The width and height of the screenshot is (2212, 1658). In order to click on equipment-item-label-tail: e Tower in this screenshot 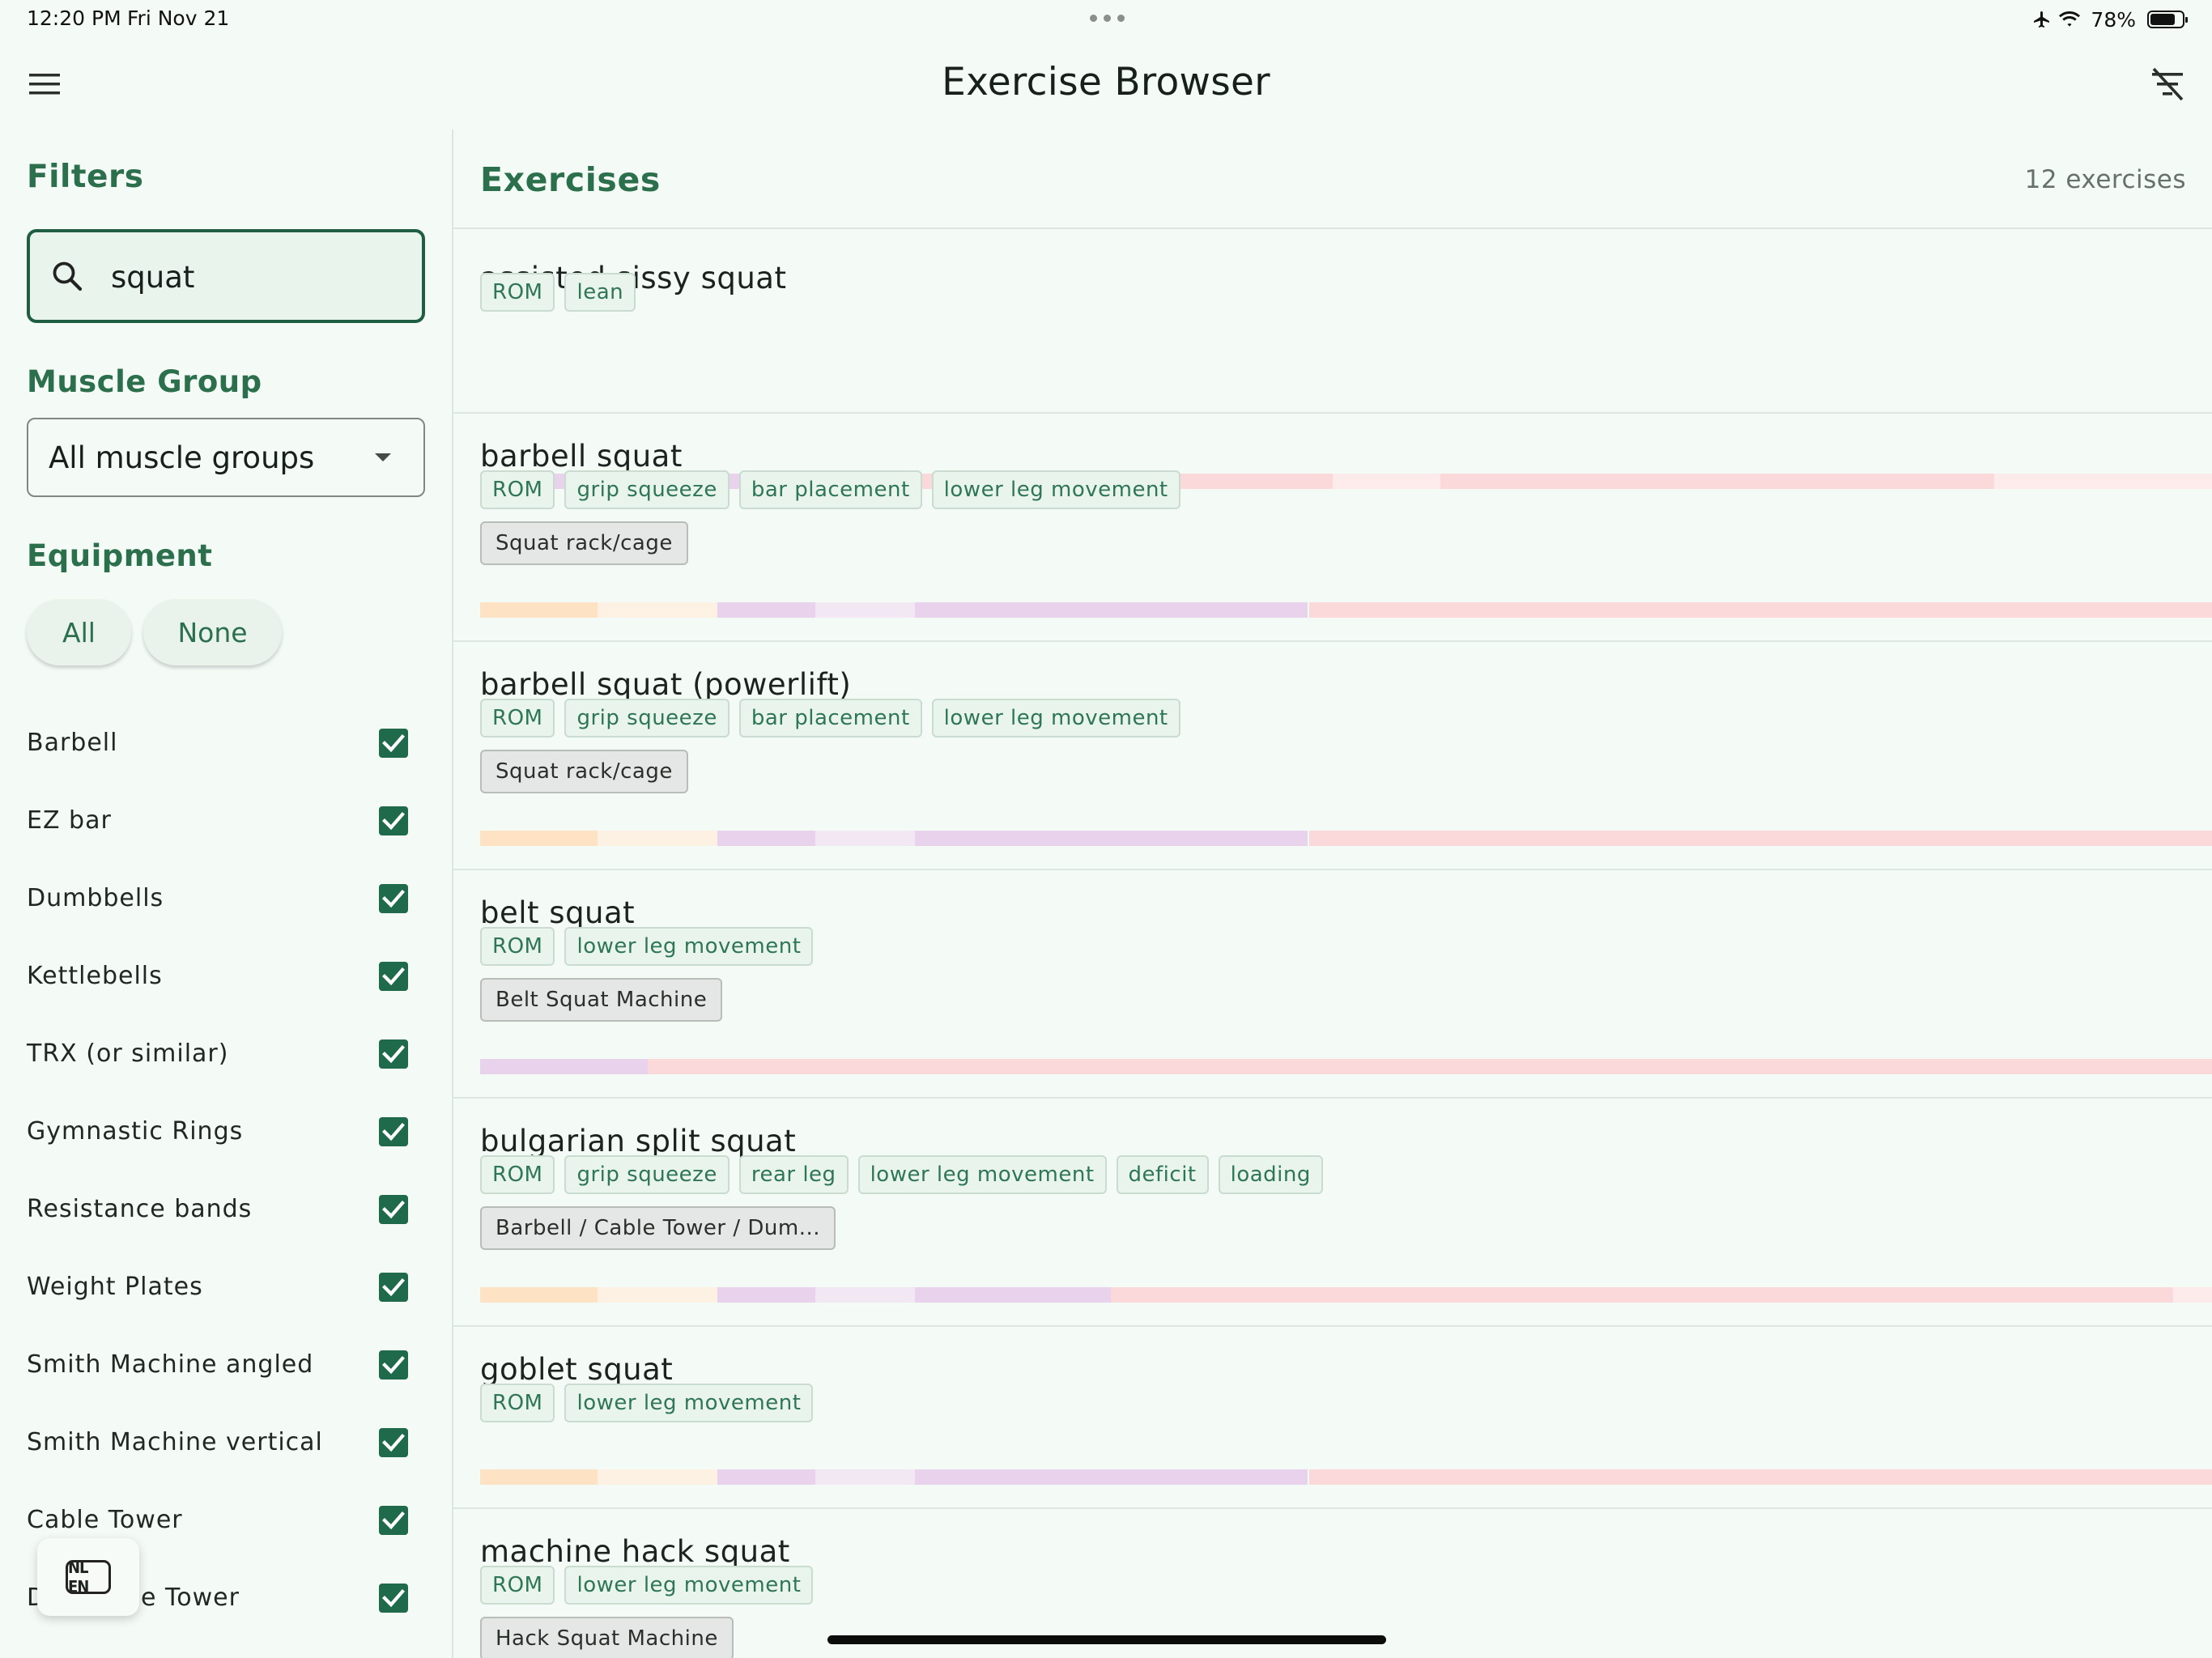, I will do `click(190, 1598)`.